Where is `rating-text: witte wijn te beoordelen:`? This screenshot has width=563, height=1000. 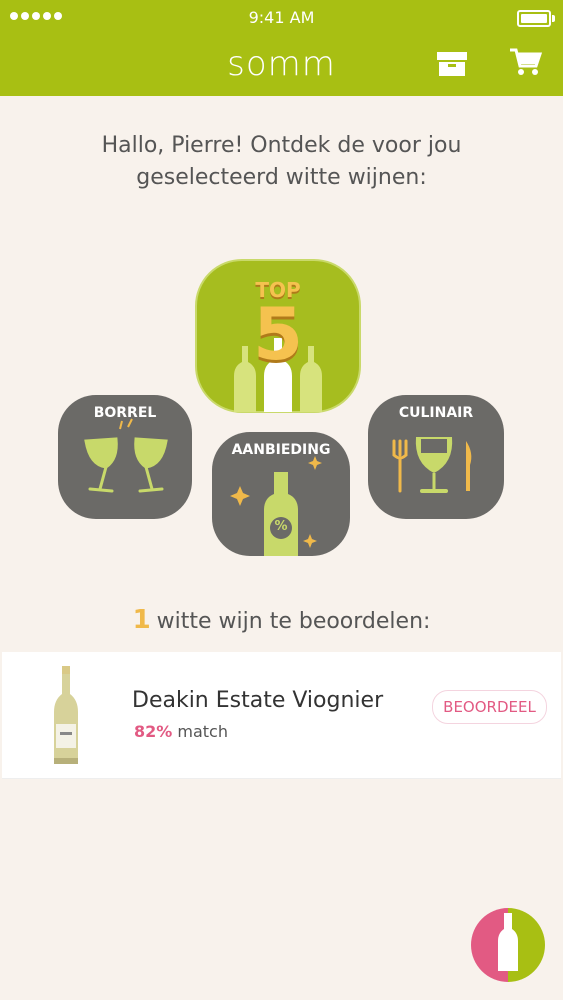 rating-text: witte wijn te beoordelen: is located at coordinates (293, 621).